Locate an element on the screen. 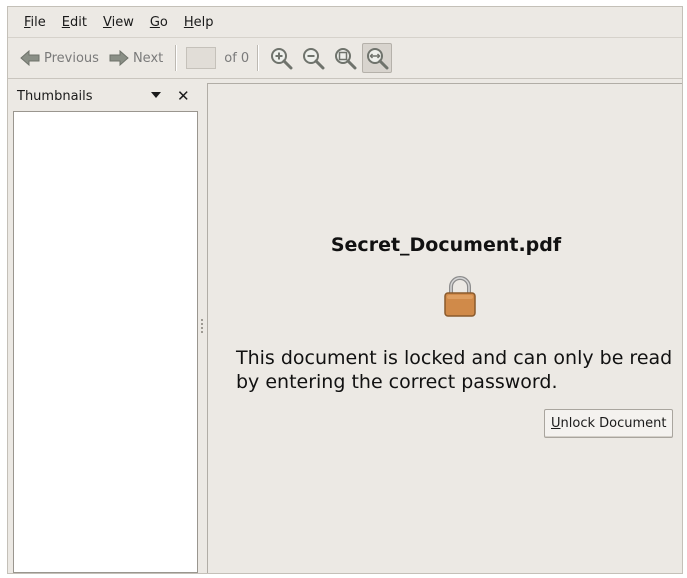  zoom-in-button is located at coordinates (281, 58).